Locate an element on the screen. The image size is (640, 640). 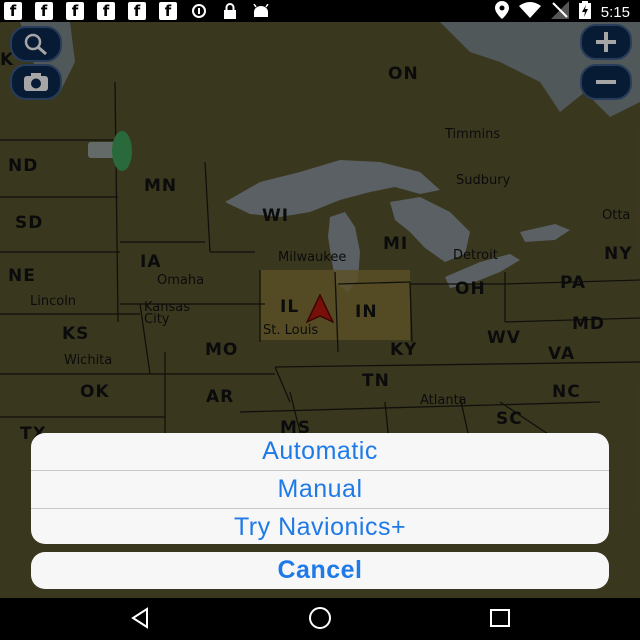
status-bar: f f f f f f 5:15 is located at coordinates (320, 11).